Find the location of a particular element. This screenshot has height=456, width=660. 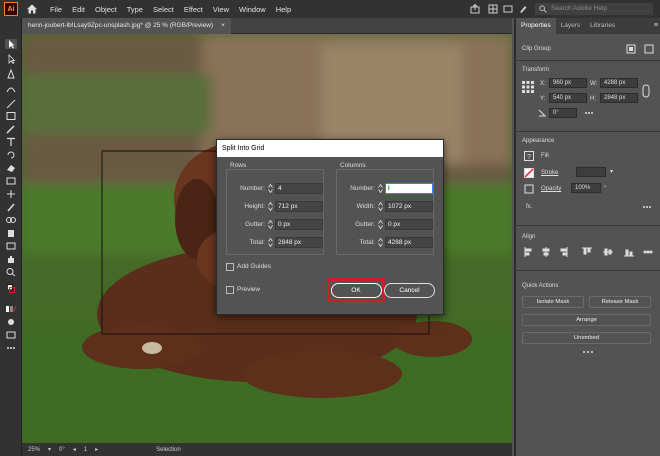

screen-mode-icon is located at coordinates (11, 335).